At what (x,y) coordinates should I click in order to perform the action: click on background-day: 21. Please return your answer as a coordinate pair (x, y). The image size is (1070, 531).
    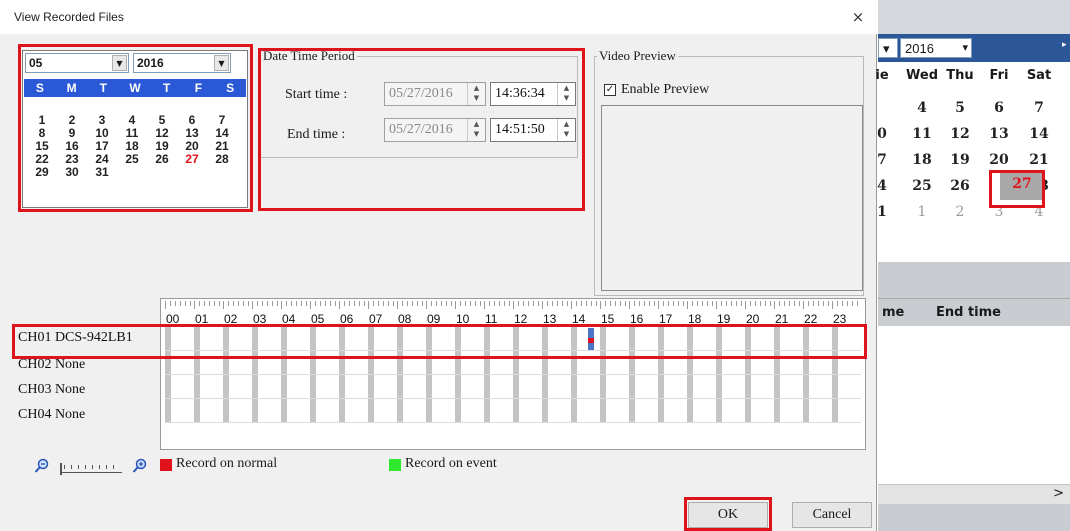
    Looking at the image, I should click on (1039, 160).